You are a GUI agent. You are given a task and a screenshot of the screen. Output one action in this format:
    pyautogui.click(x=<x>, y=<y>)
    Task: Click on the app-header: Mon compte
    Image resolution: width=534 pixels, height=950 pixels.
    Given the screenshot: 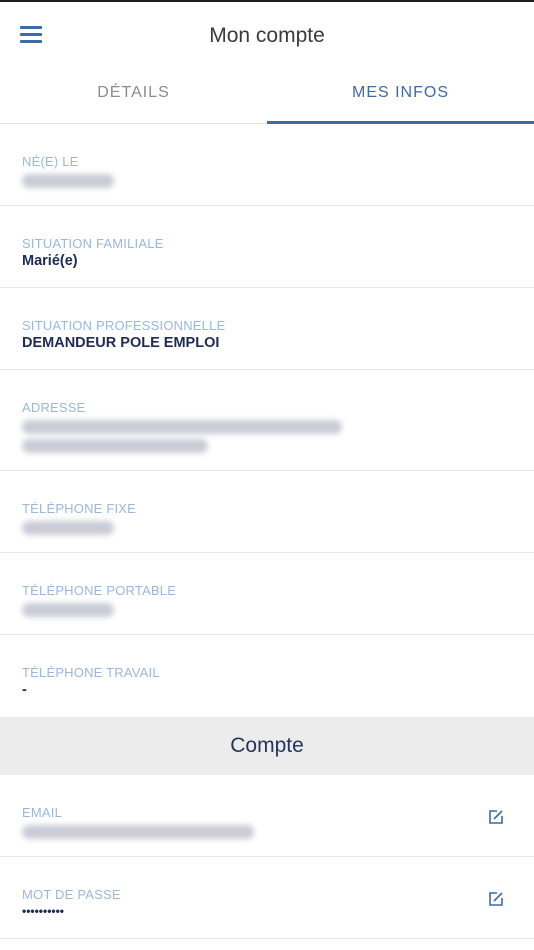 What is the action you would take?
    pyautogui.click(x=267, y=35)
    